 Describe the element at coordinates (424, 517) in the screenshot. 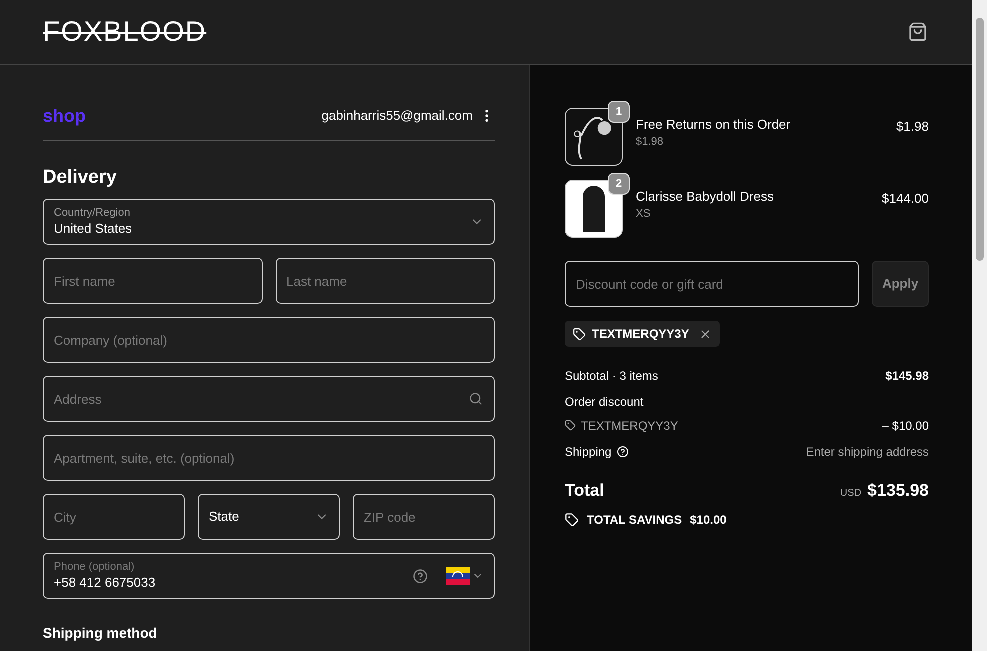

I see `input-field: ZIP code` at that location.